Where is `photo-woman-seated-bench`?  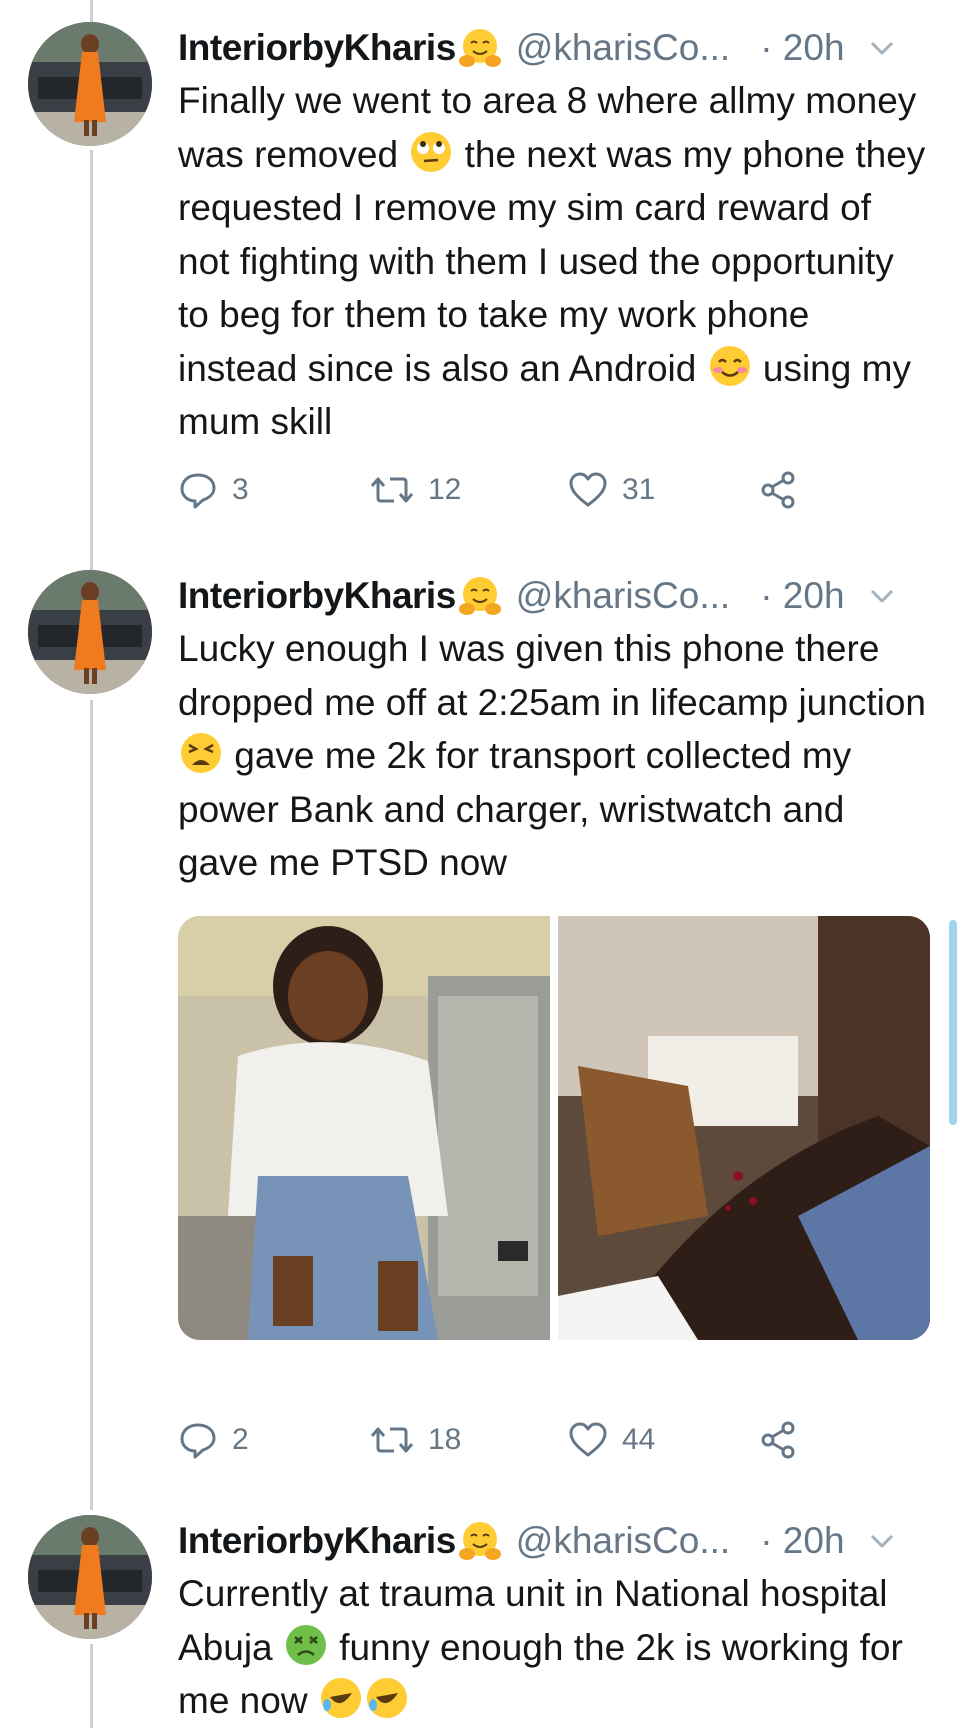 photo-woman-seated-bench is located at coordinates (364, 1127).